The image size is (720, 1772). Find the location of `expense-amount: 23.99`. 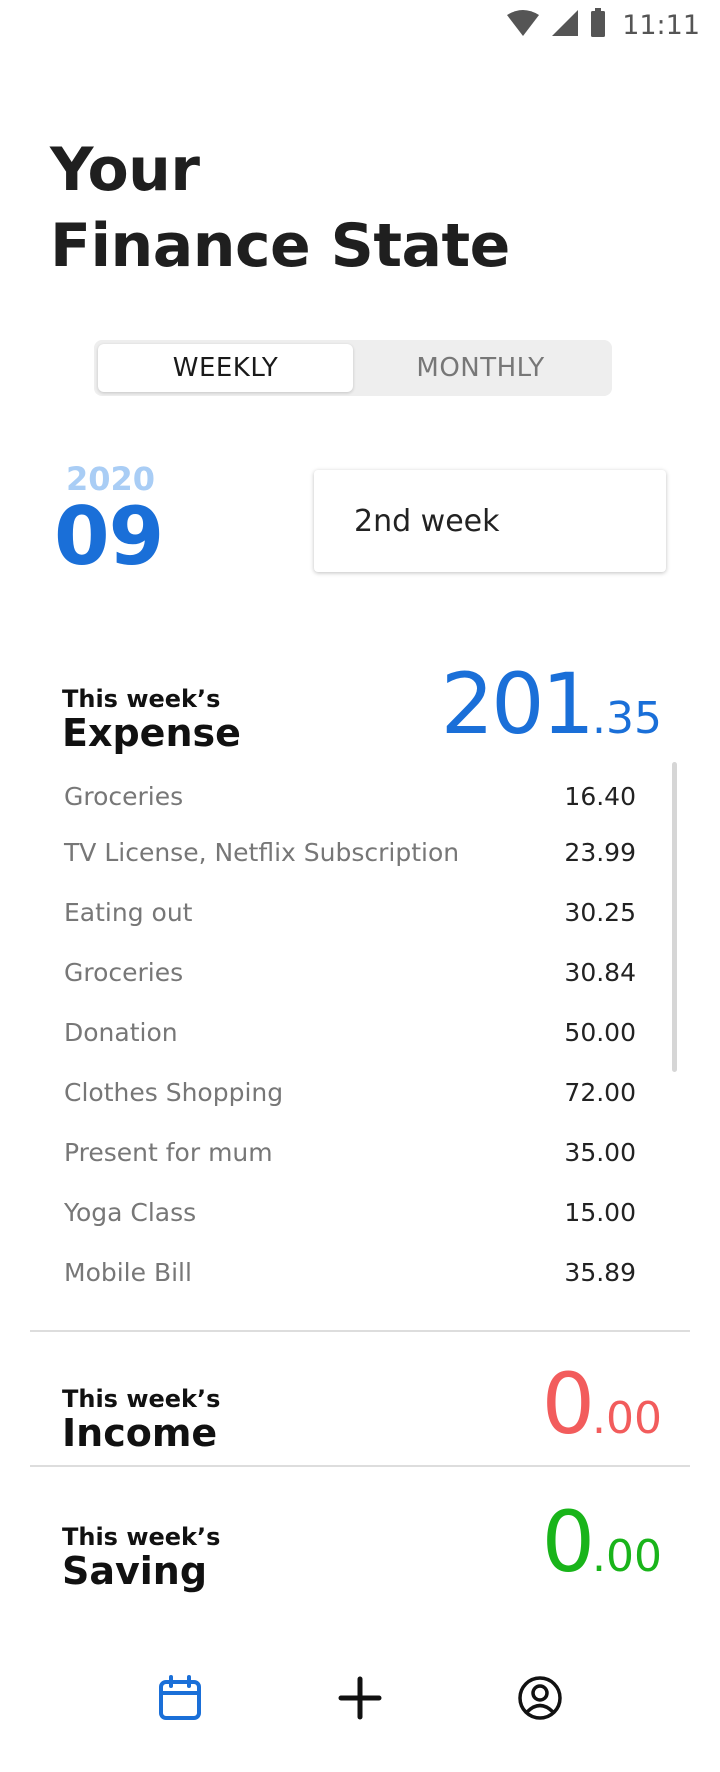

expense-amount: 23.99 is located at coordinates (600, 852).